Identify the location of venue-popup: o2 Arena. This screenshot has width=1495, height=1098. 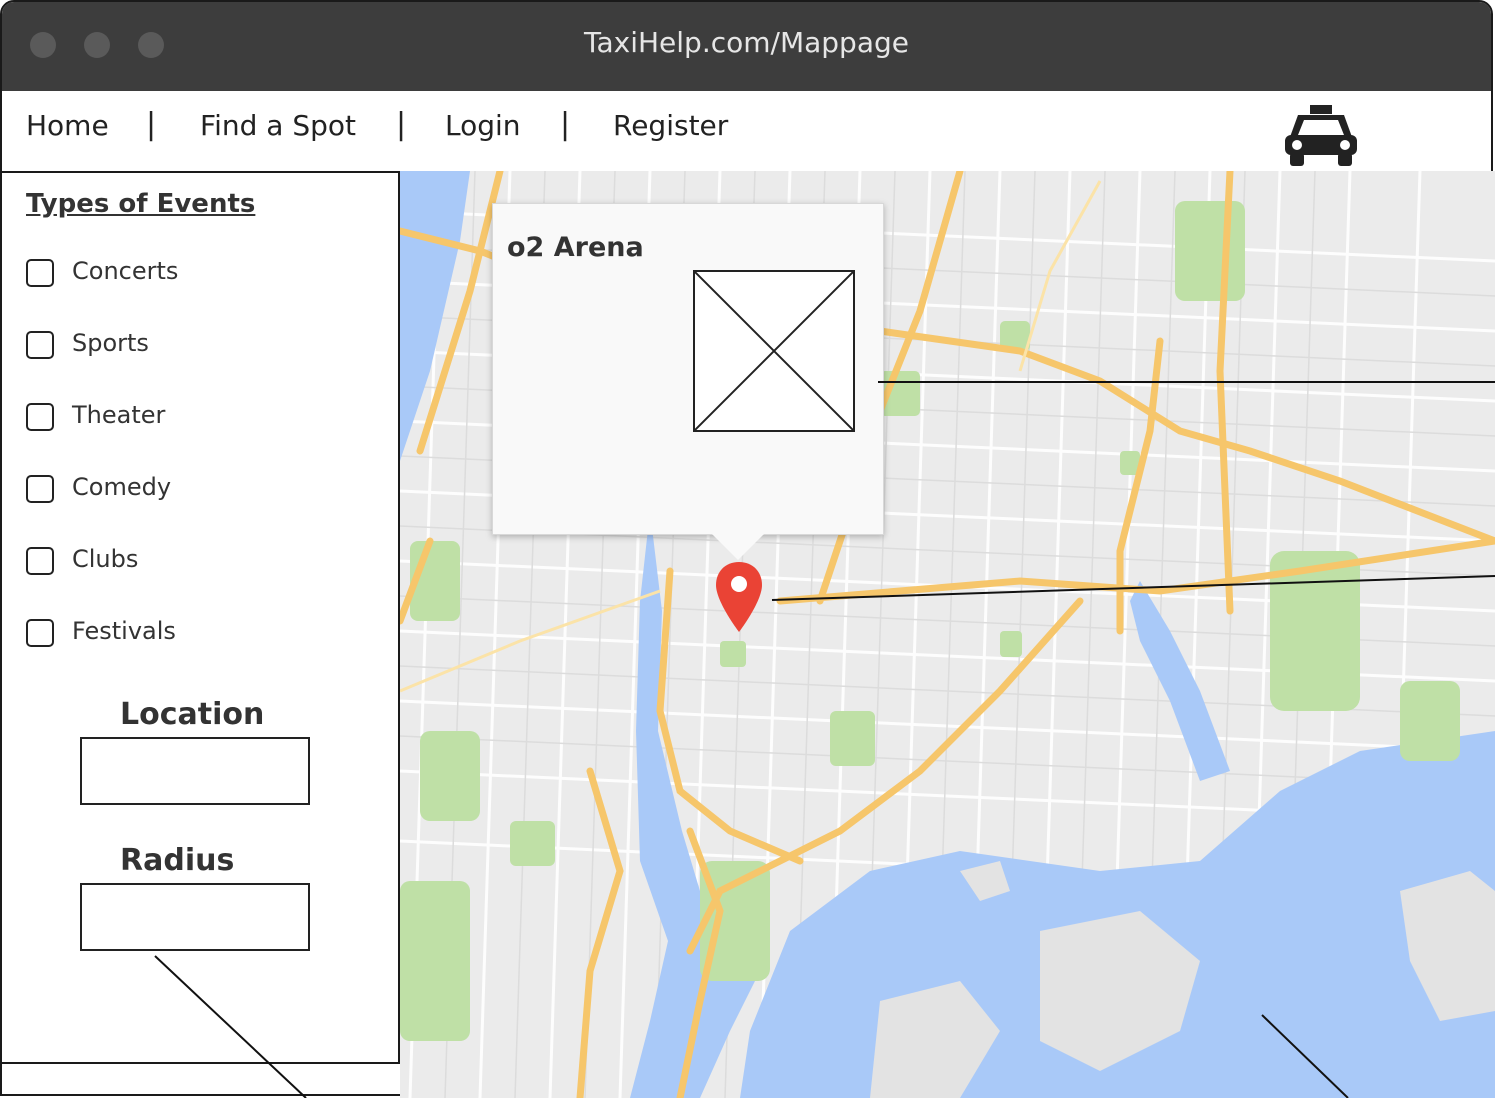
(688, 369).